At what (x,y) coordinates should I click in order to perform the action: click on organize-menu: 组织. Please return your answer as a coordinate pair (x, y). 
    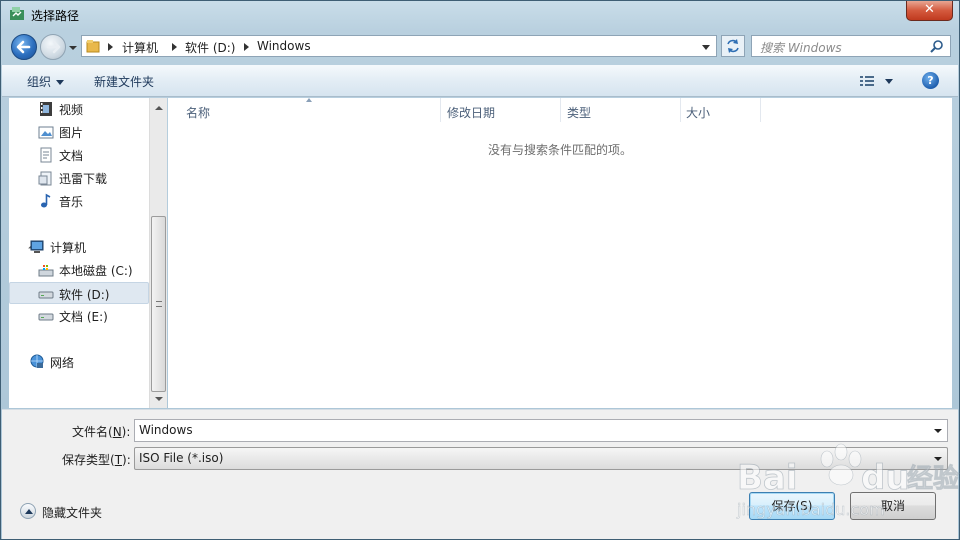
    Looking at the image, I should click on (46, 81).